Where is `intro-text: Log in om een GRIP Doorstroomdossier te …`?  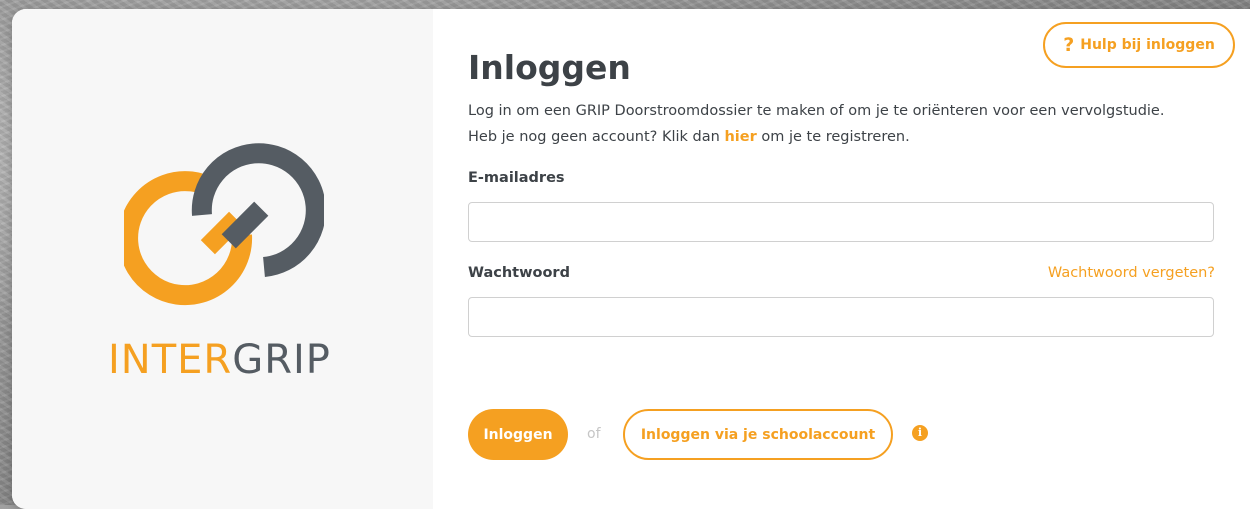
intro-text: Log in om een GRIP Doorstroomdossier te … is located at coordinates (818, 124).